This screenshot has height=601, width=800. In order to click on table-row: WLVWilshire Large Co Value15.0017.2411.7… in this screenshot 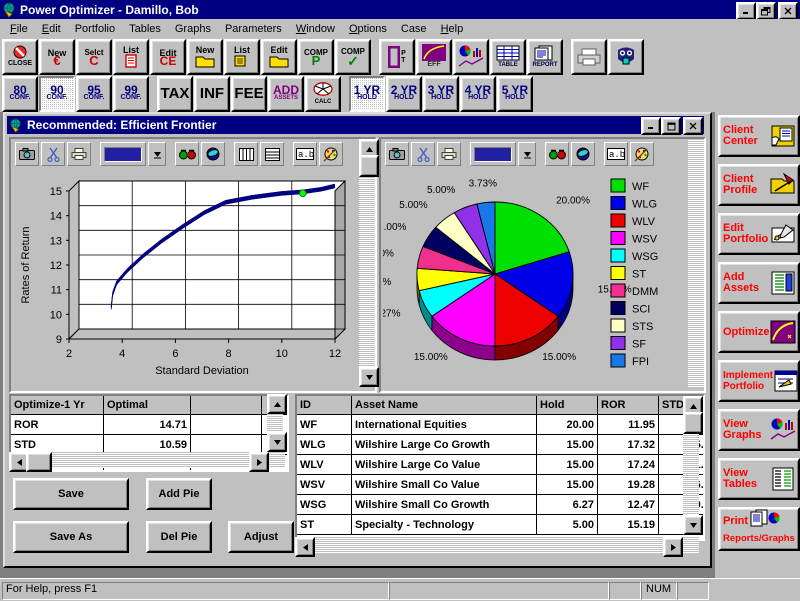, I will do `click(500, 464)`.